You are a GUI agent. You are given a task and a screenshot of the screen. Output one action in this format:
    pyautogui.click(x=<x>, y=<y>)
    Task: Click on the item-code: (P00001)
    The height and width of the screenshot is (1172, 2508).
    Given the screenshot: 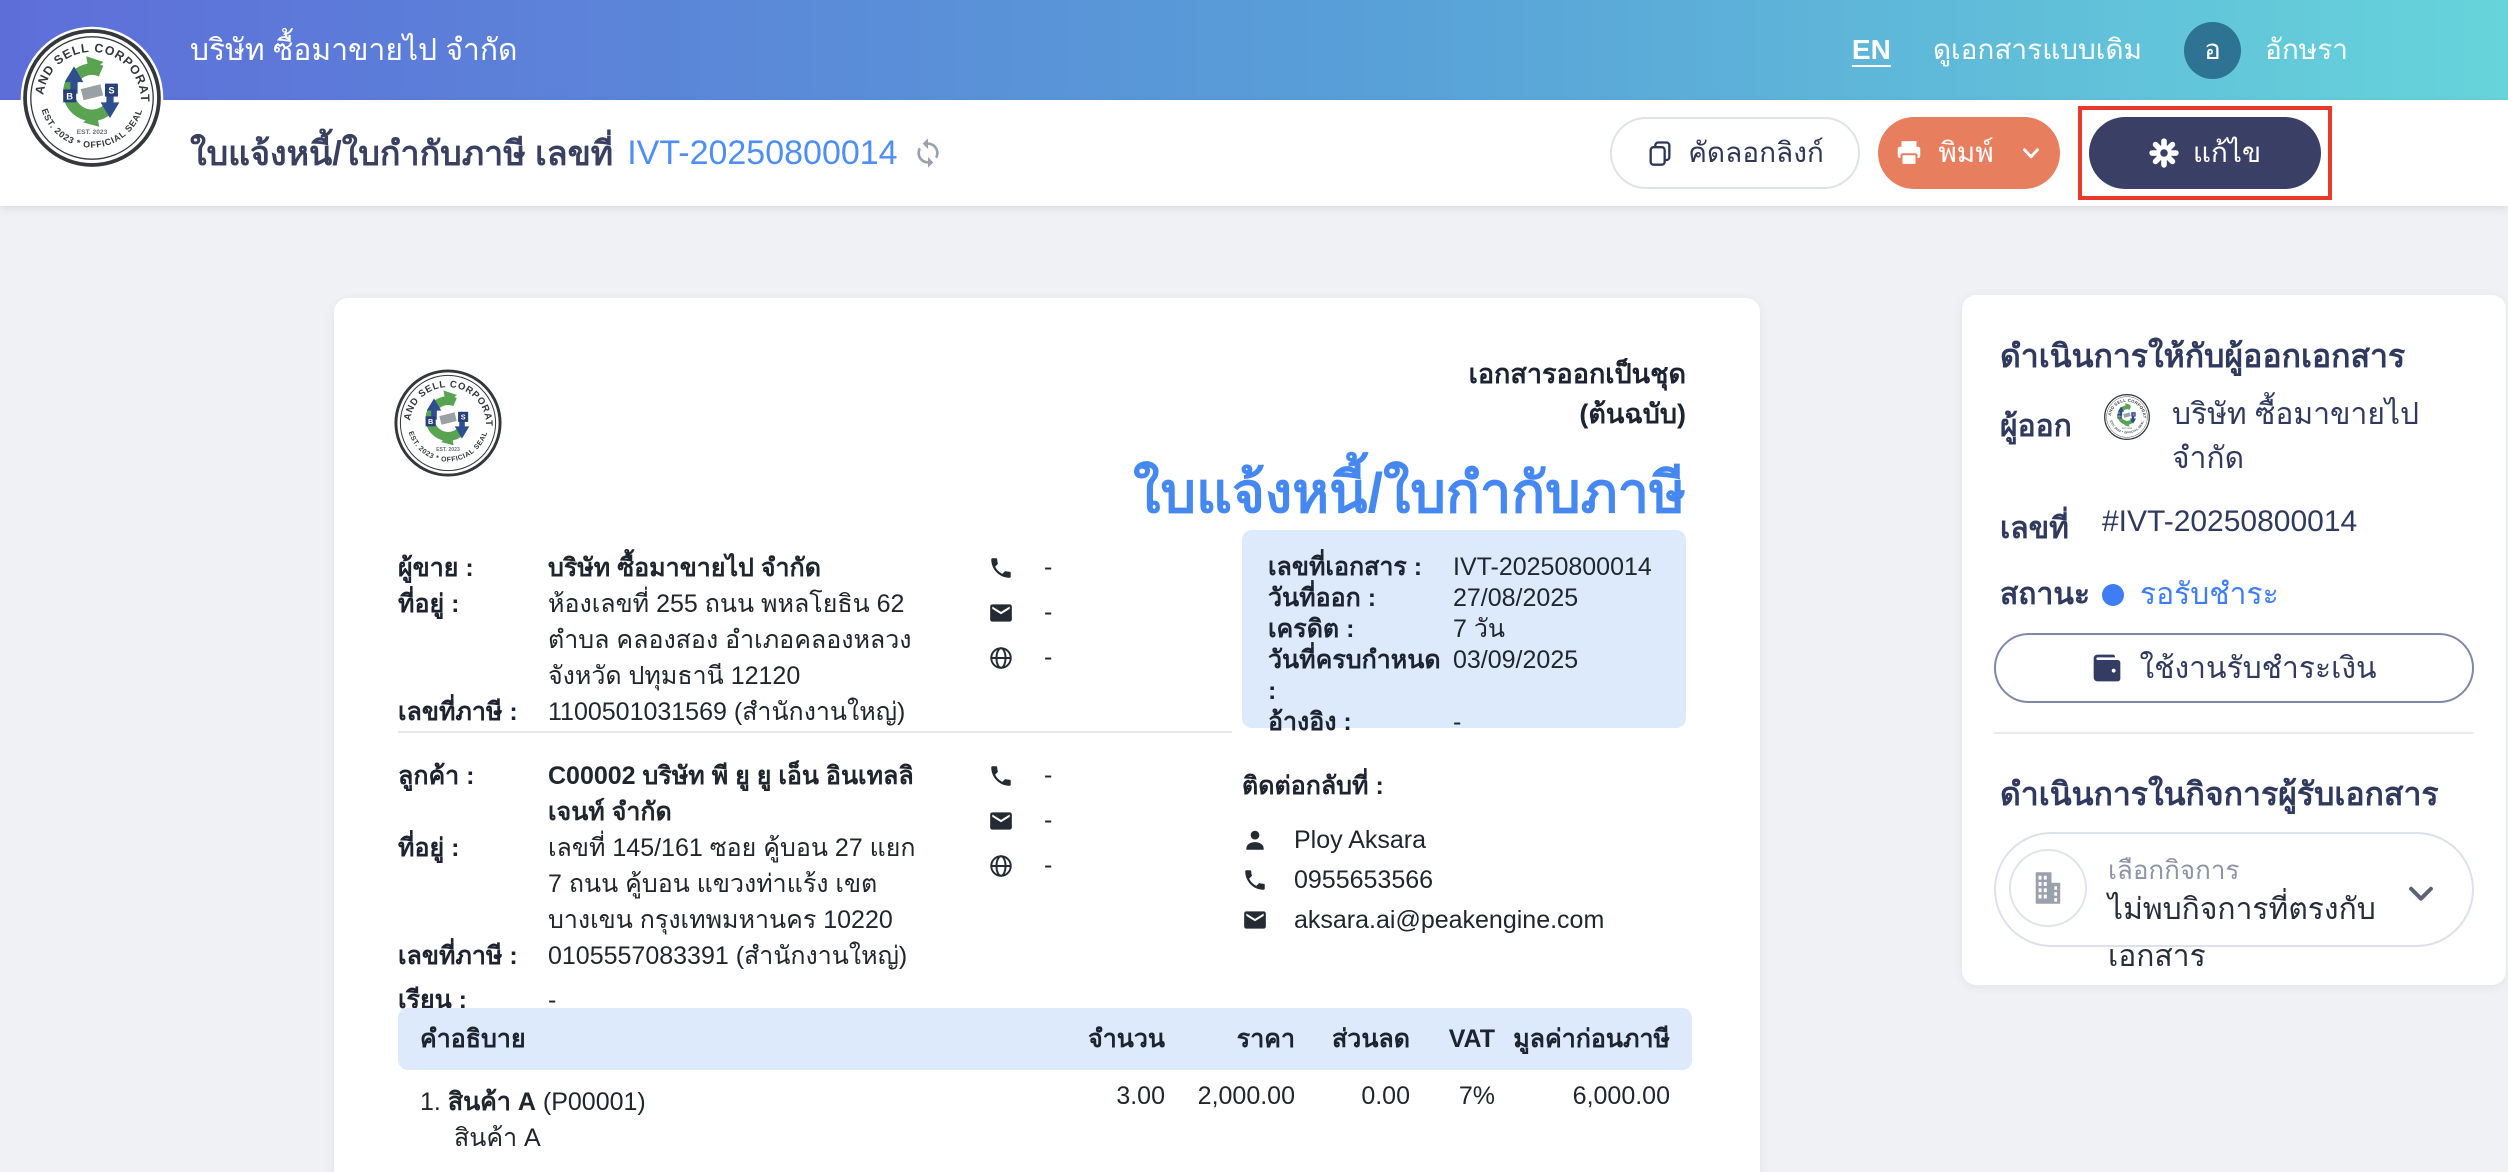 What is the action you would take?
    pyautogui.click(x=594, y=1102)
    